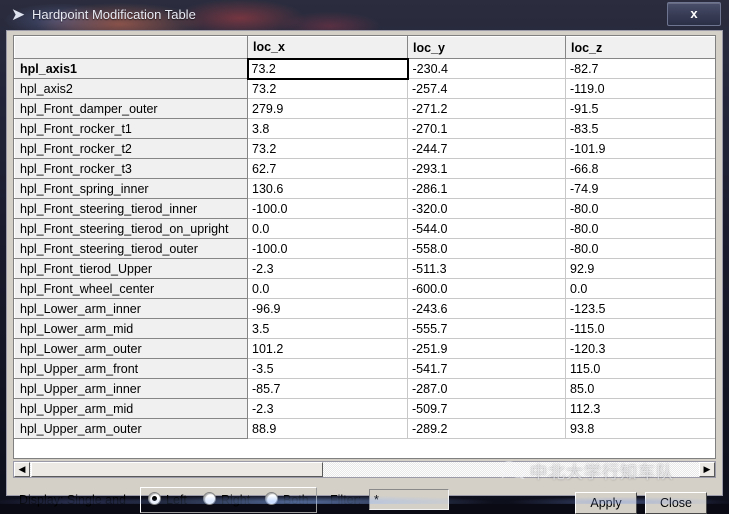 The height and width of the screenshot is (514, 729). What do you see at coordinates (640, 288) in the screenshot?
I see `cell-loc-z: 0.0` at bounding box center [640, 288].